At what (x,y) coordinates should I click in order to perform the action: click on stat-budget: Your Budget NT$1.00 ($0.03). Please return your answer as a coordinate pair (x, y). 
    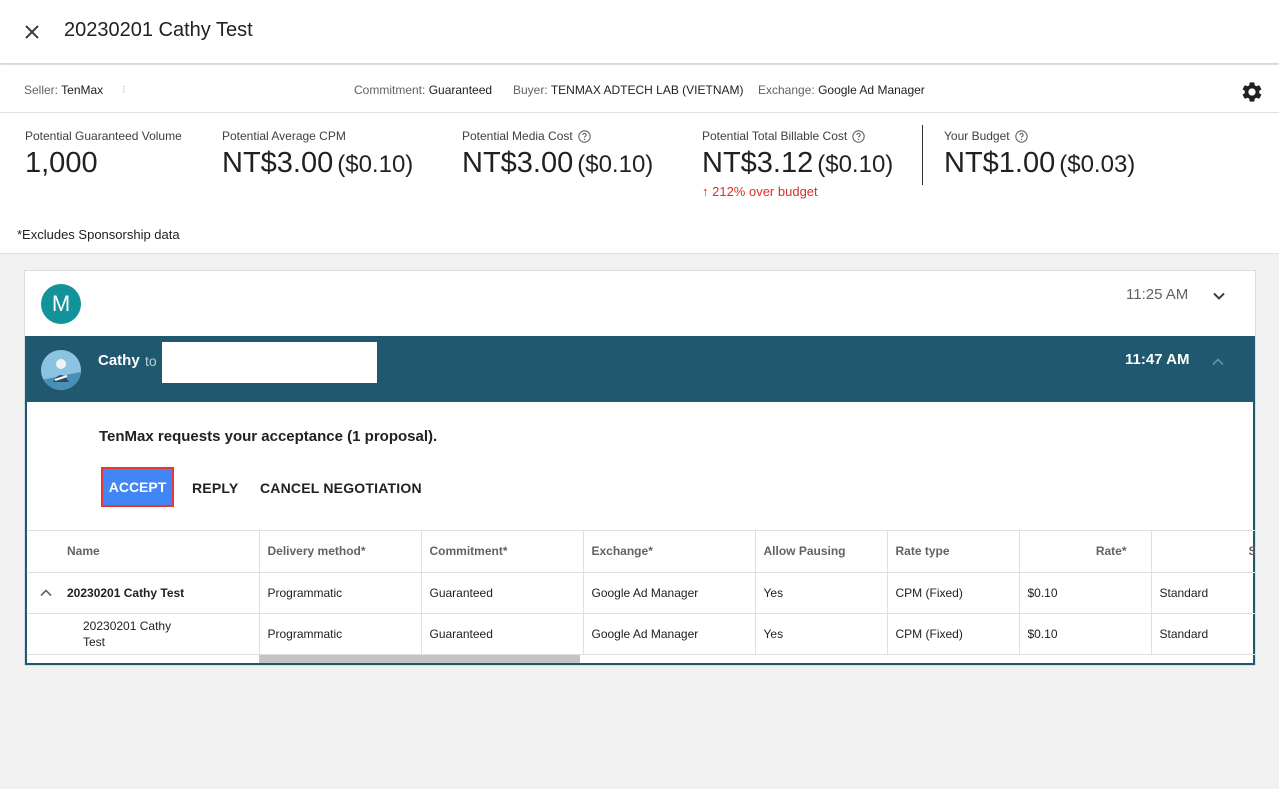
    Looking at the image, I should click on (1039, 154).